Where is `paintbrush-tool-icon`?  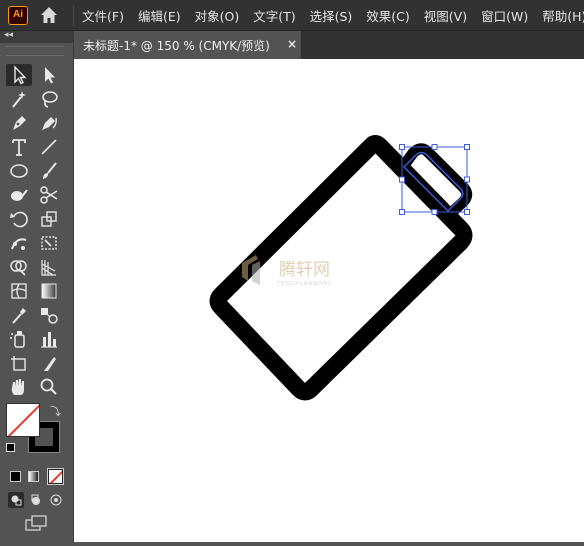 paintbrush-tool-icon is located at coordinates (49, 171).